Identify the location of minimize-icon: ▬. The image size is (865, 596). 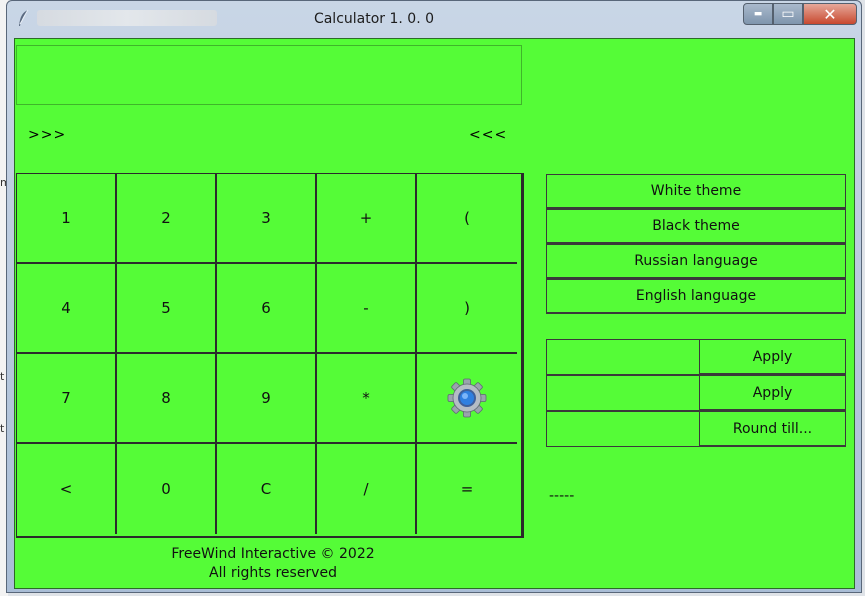
(758, 14).